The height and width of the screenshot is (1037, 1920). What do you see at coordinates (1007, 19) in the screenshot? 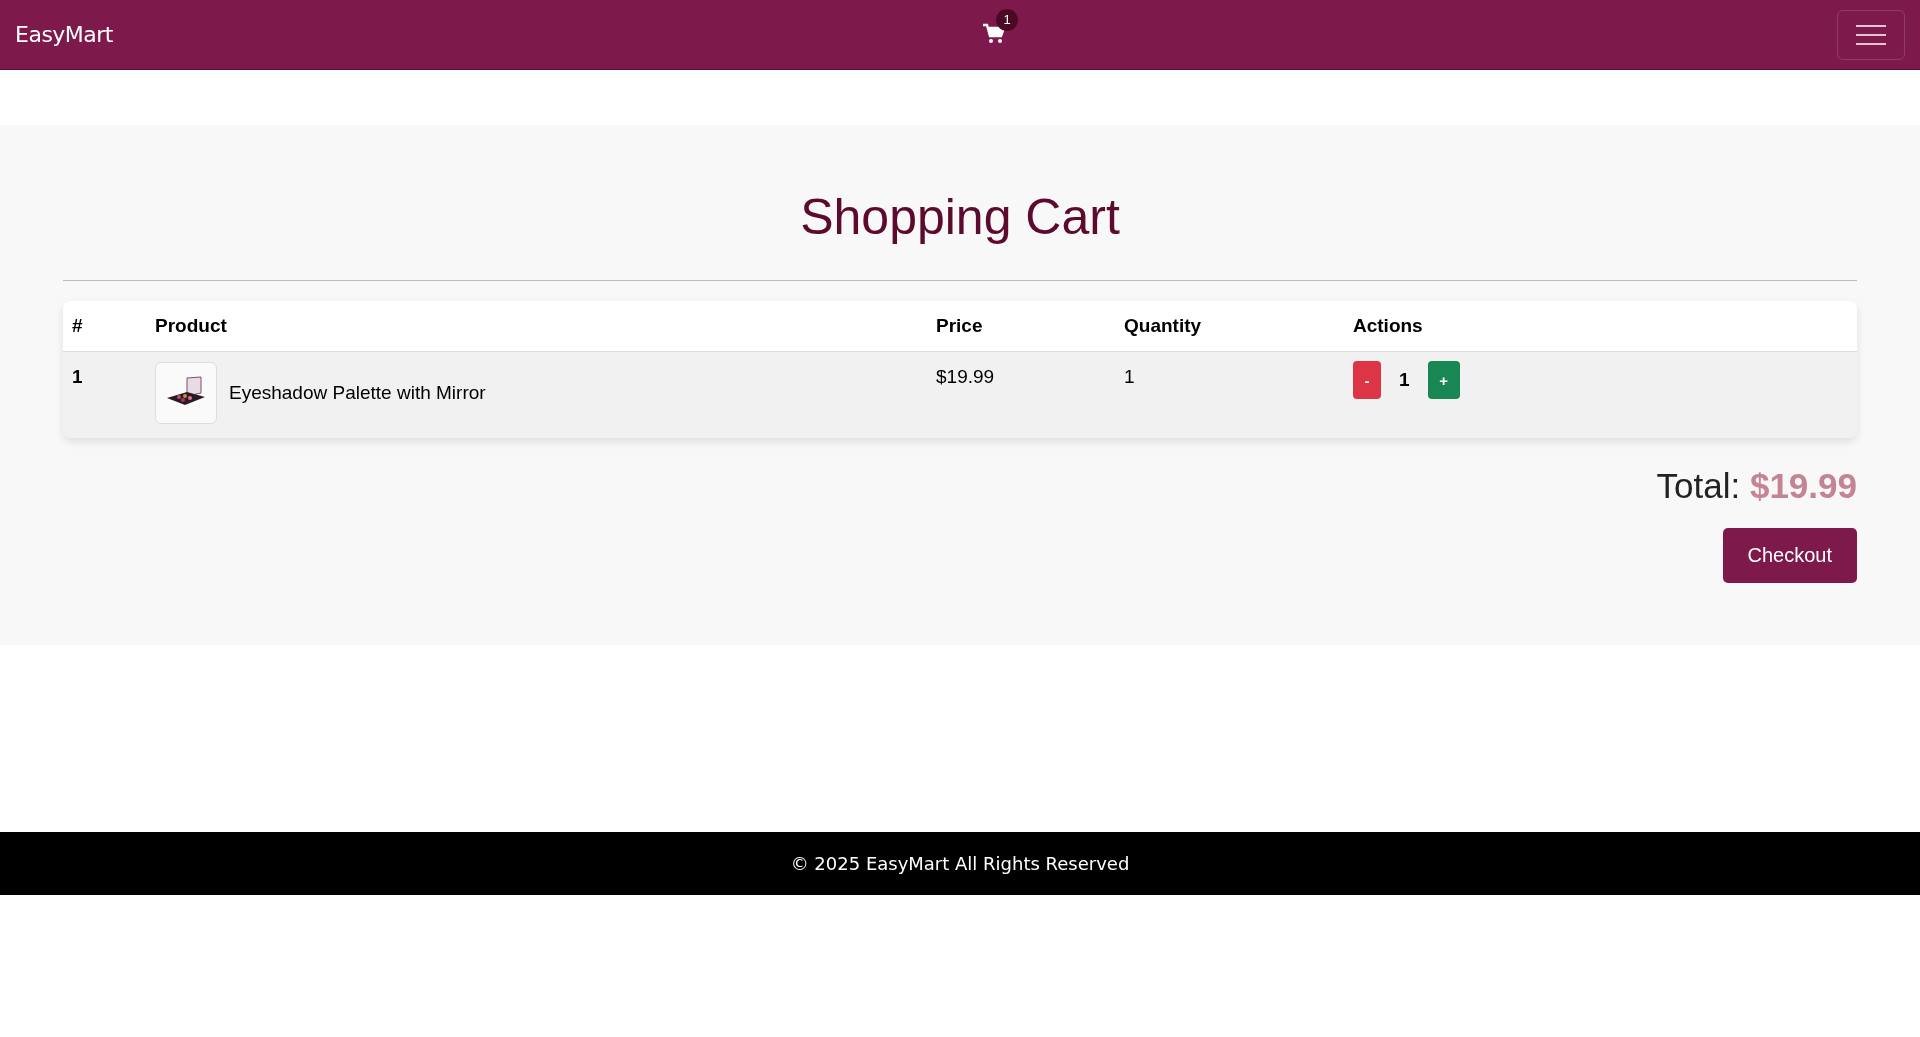
I see `cart-count-badge: 1` at bounding box center [1007, 19].